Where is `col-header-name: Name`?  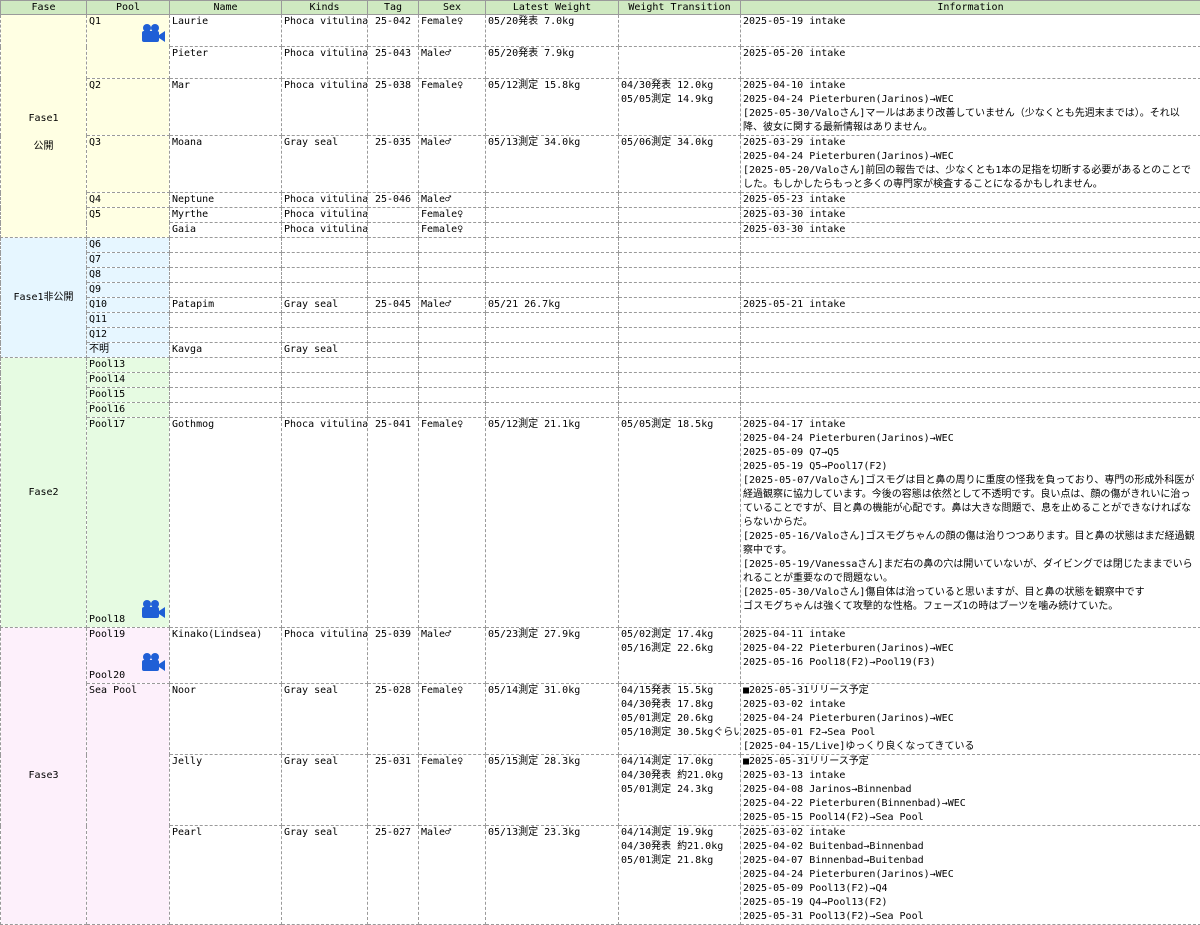 col-header-name: Name is located at coordinates (226, 8).